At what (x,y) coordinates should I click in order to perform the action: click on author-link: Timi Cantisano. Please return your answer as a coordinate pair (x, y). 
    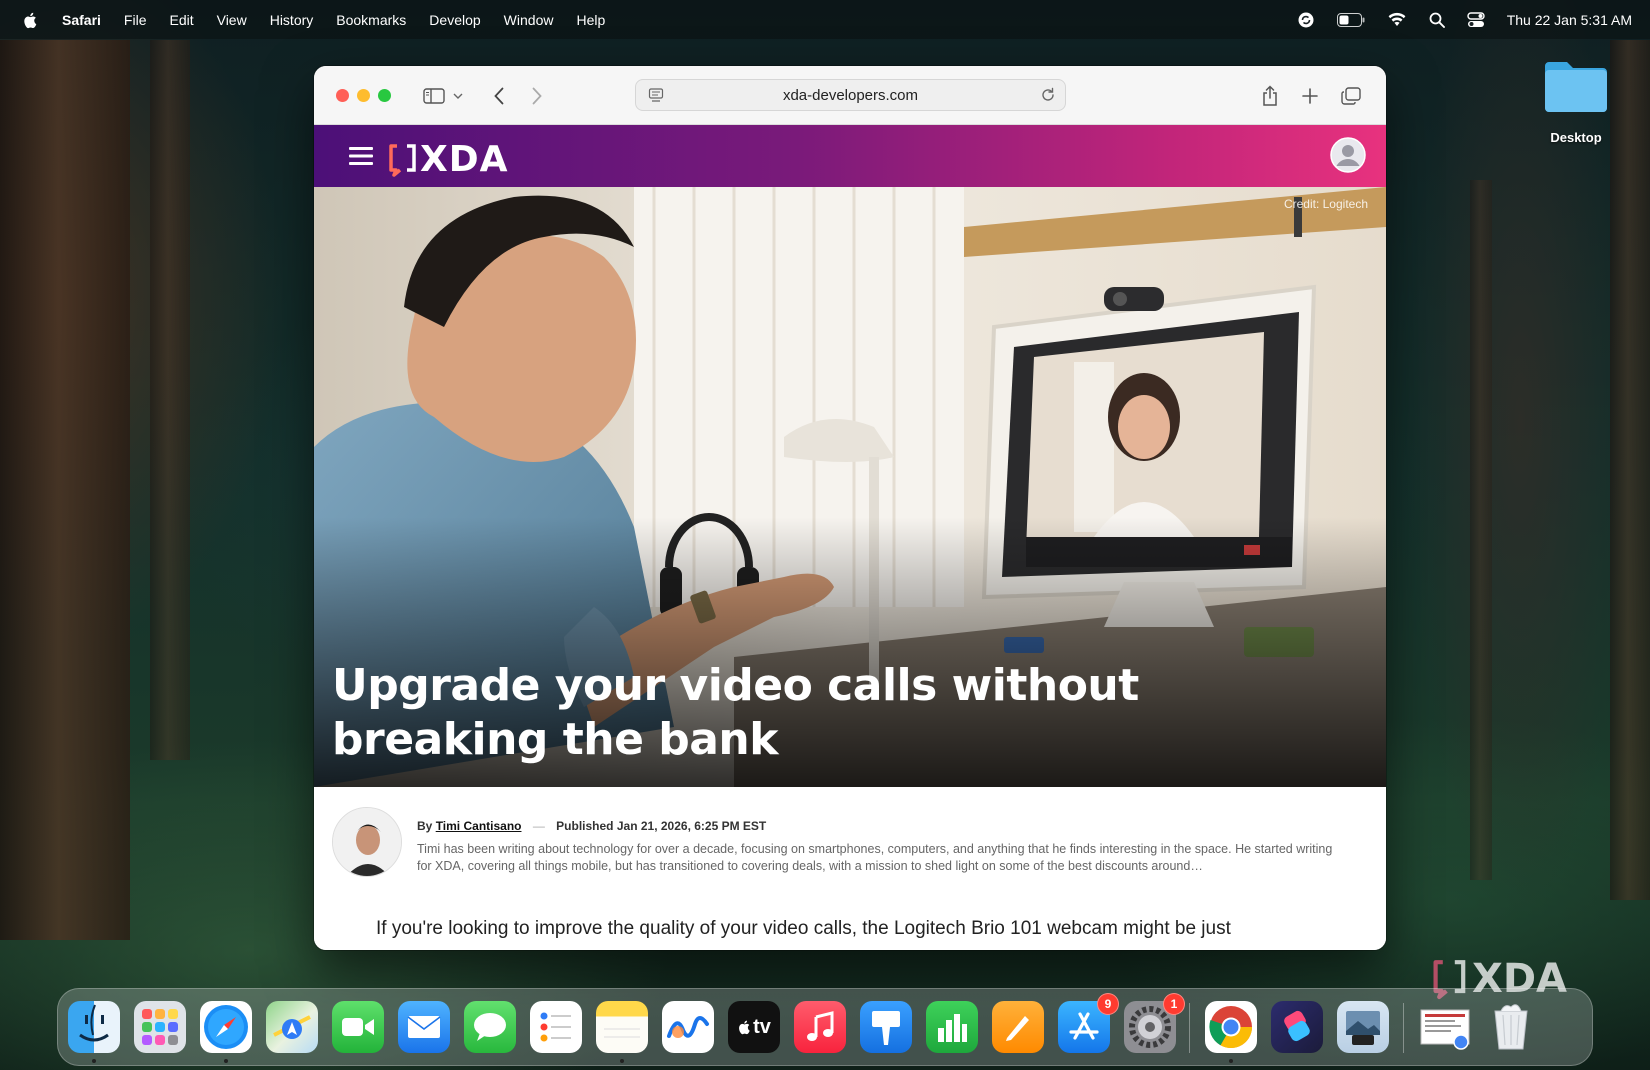
    Looking at the image, I should click on (479, 826).